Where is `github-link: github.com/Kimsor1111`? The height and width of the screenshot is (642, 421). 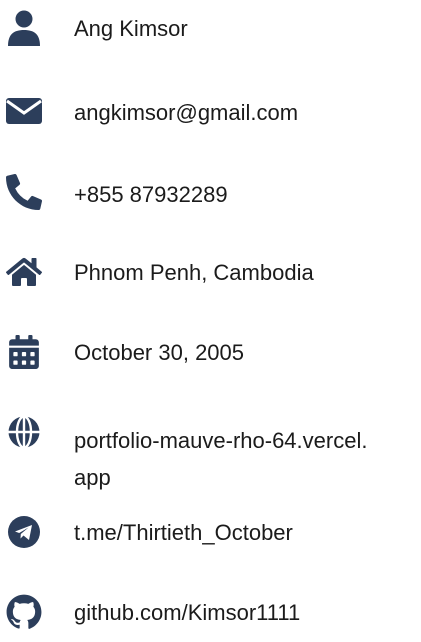
github-link: github.com/Kimsor1111 is located at coordinates (187, 612).